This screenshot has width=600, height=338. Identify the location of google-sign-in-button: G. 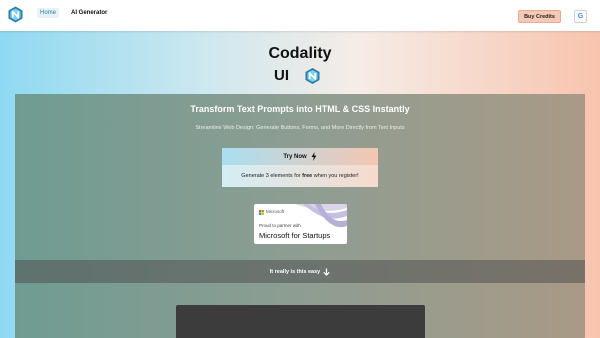
(580, 16).